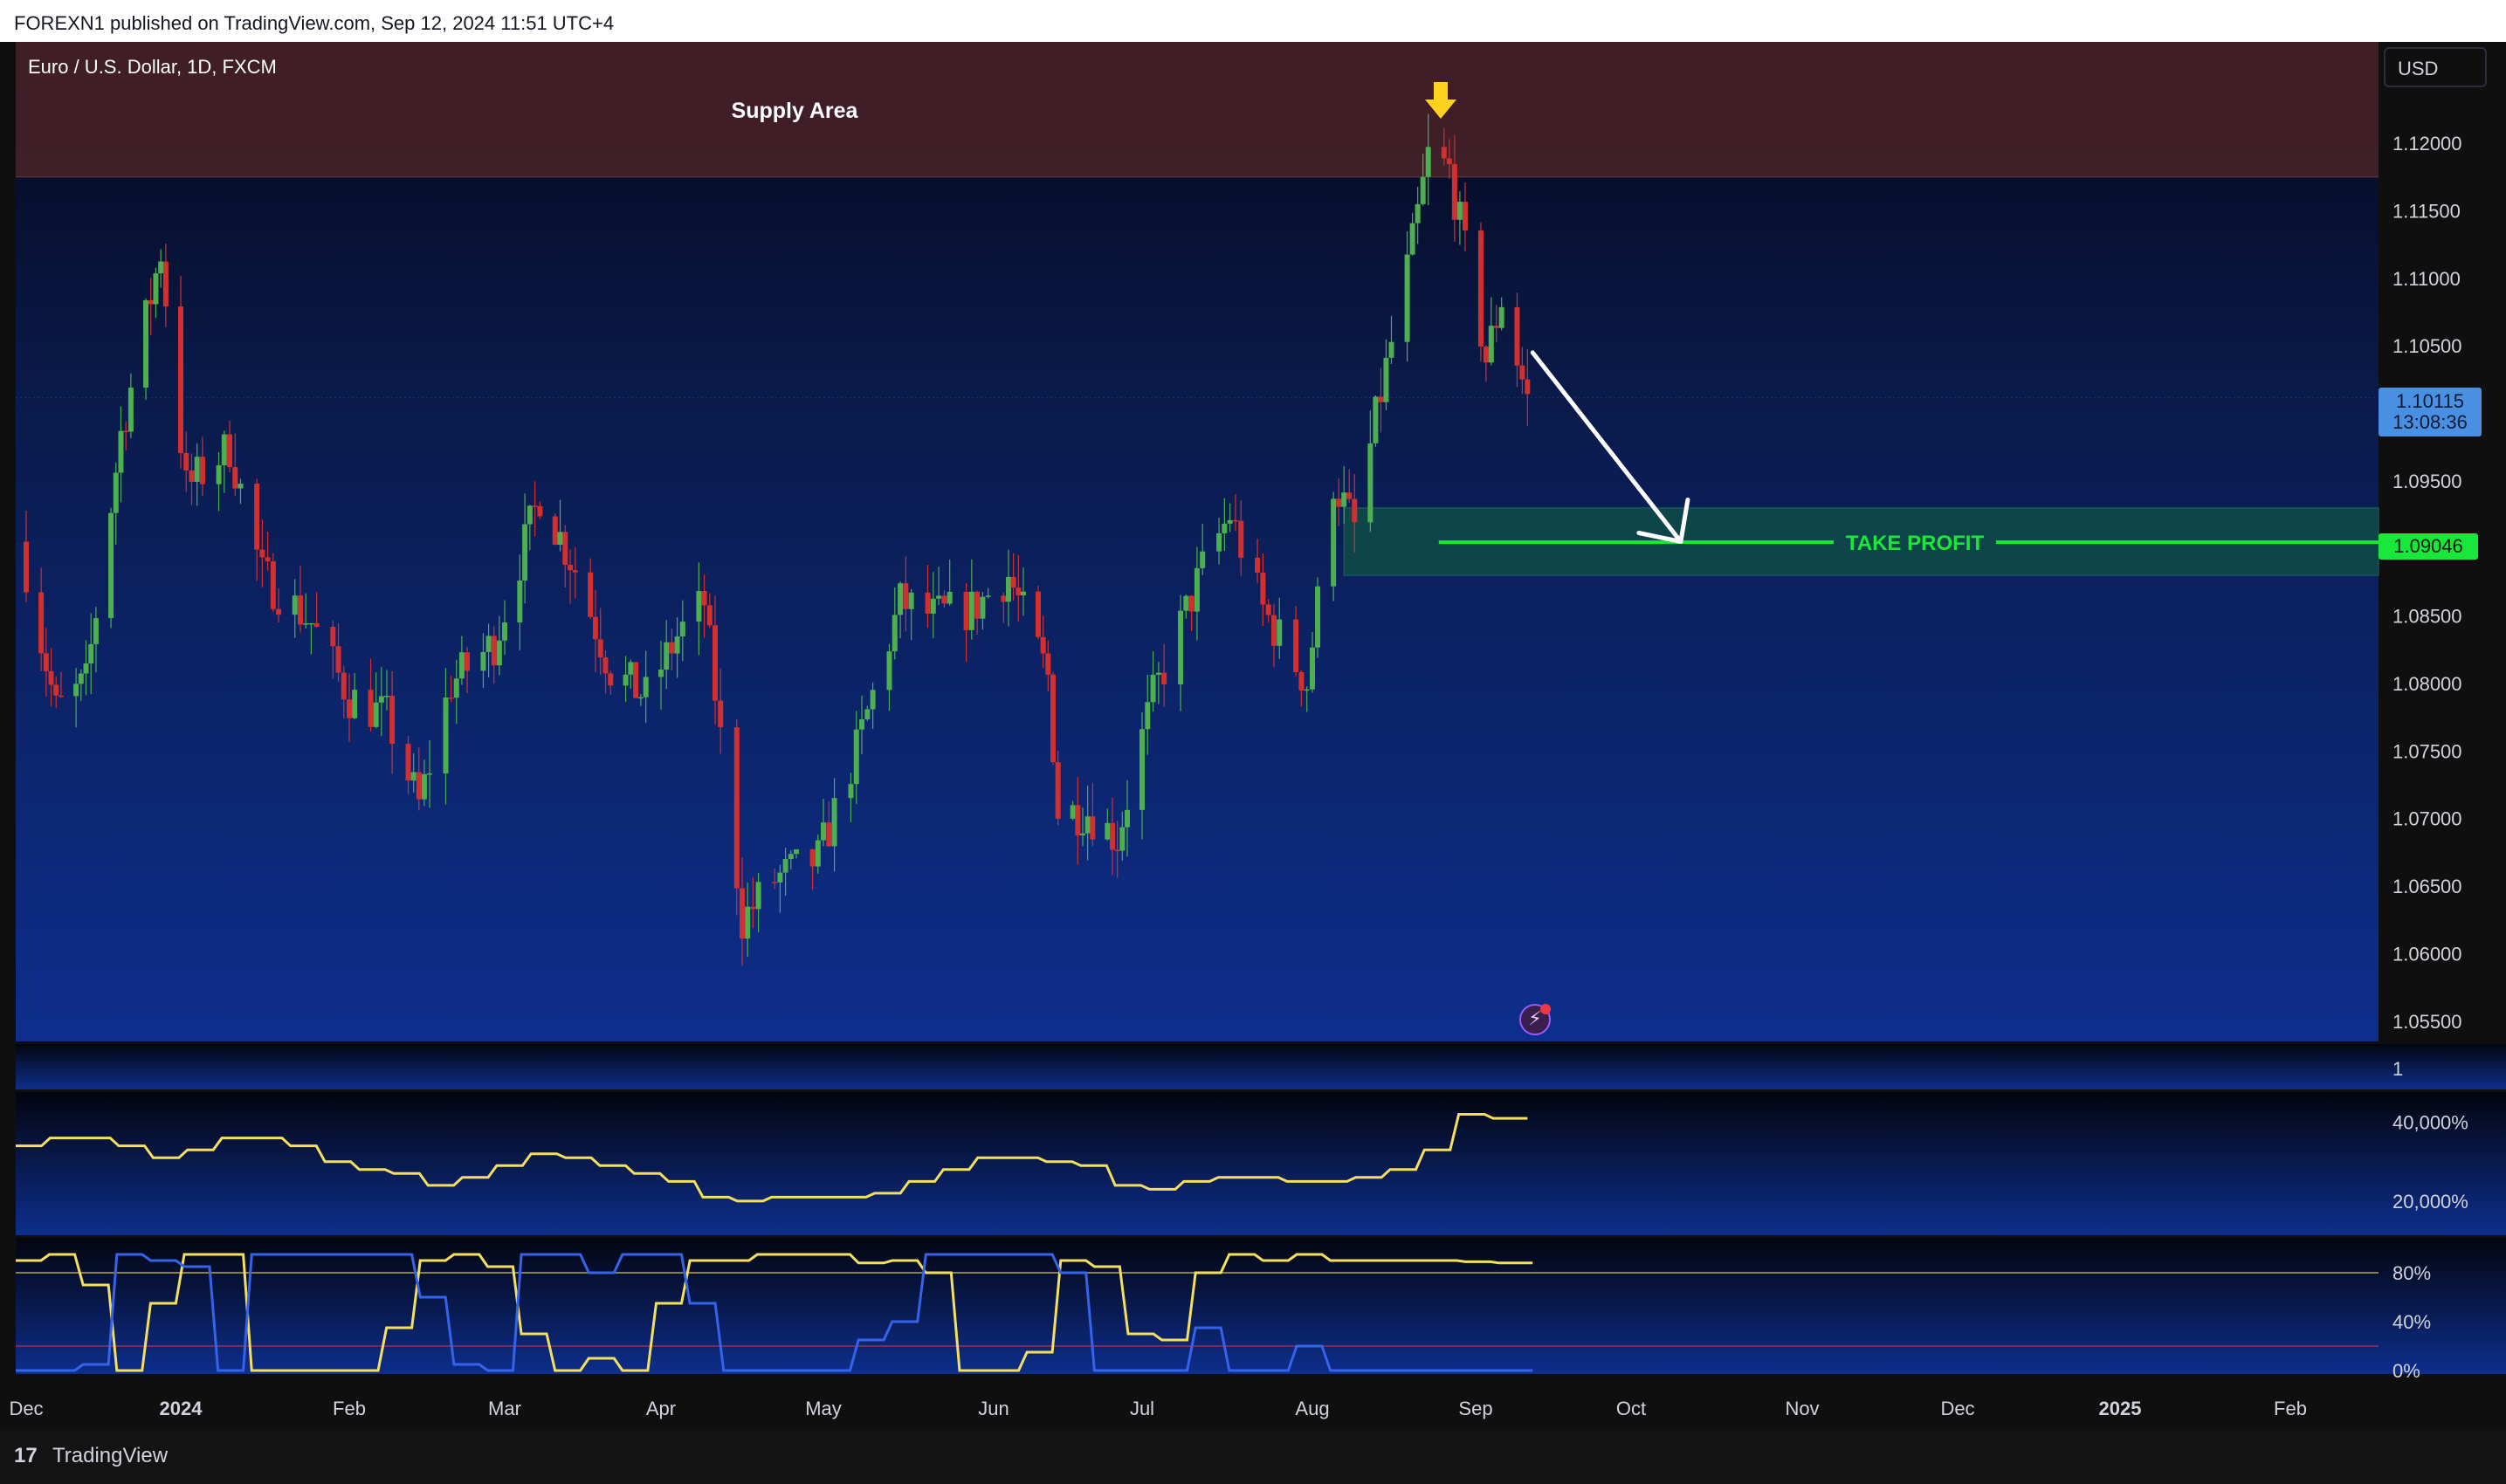 This screenshot has height=1484, width=2506. I want to click on currency-button: USD, so click(2435, 67).